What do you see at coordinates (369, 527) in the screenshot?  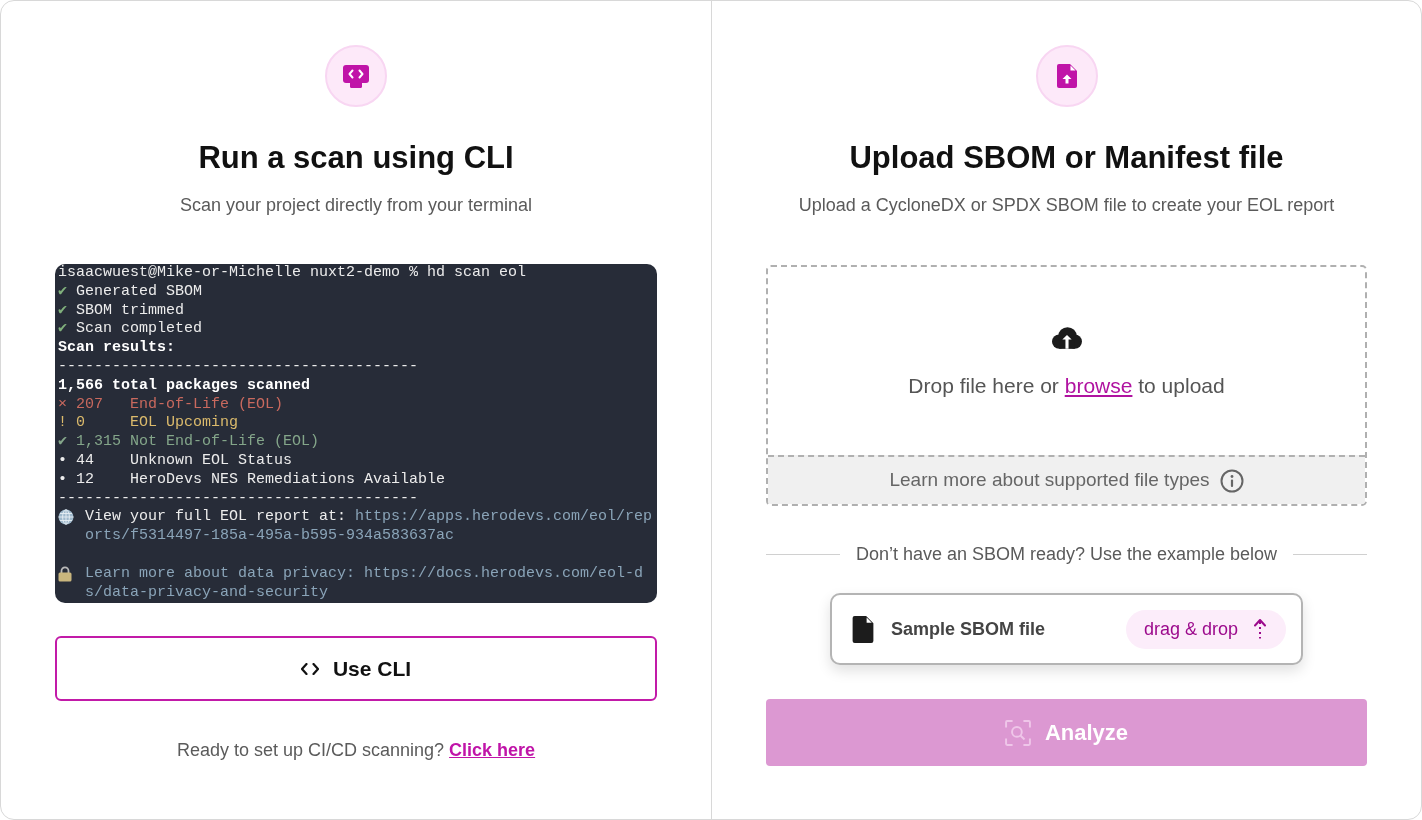 I see `terminal-line: View your full EOL report at: https://apps.herodevs.com/eol/reports/f5314497-185a-495a-b595-934a583637ac` at bounding box center [369, 527].